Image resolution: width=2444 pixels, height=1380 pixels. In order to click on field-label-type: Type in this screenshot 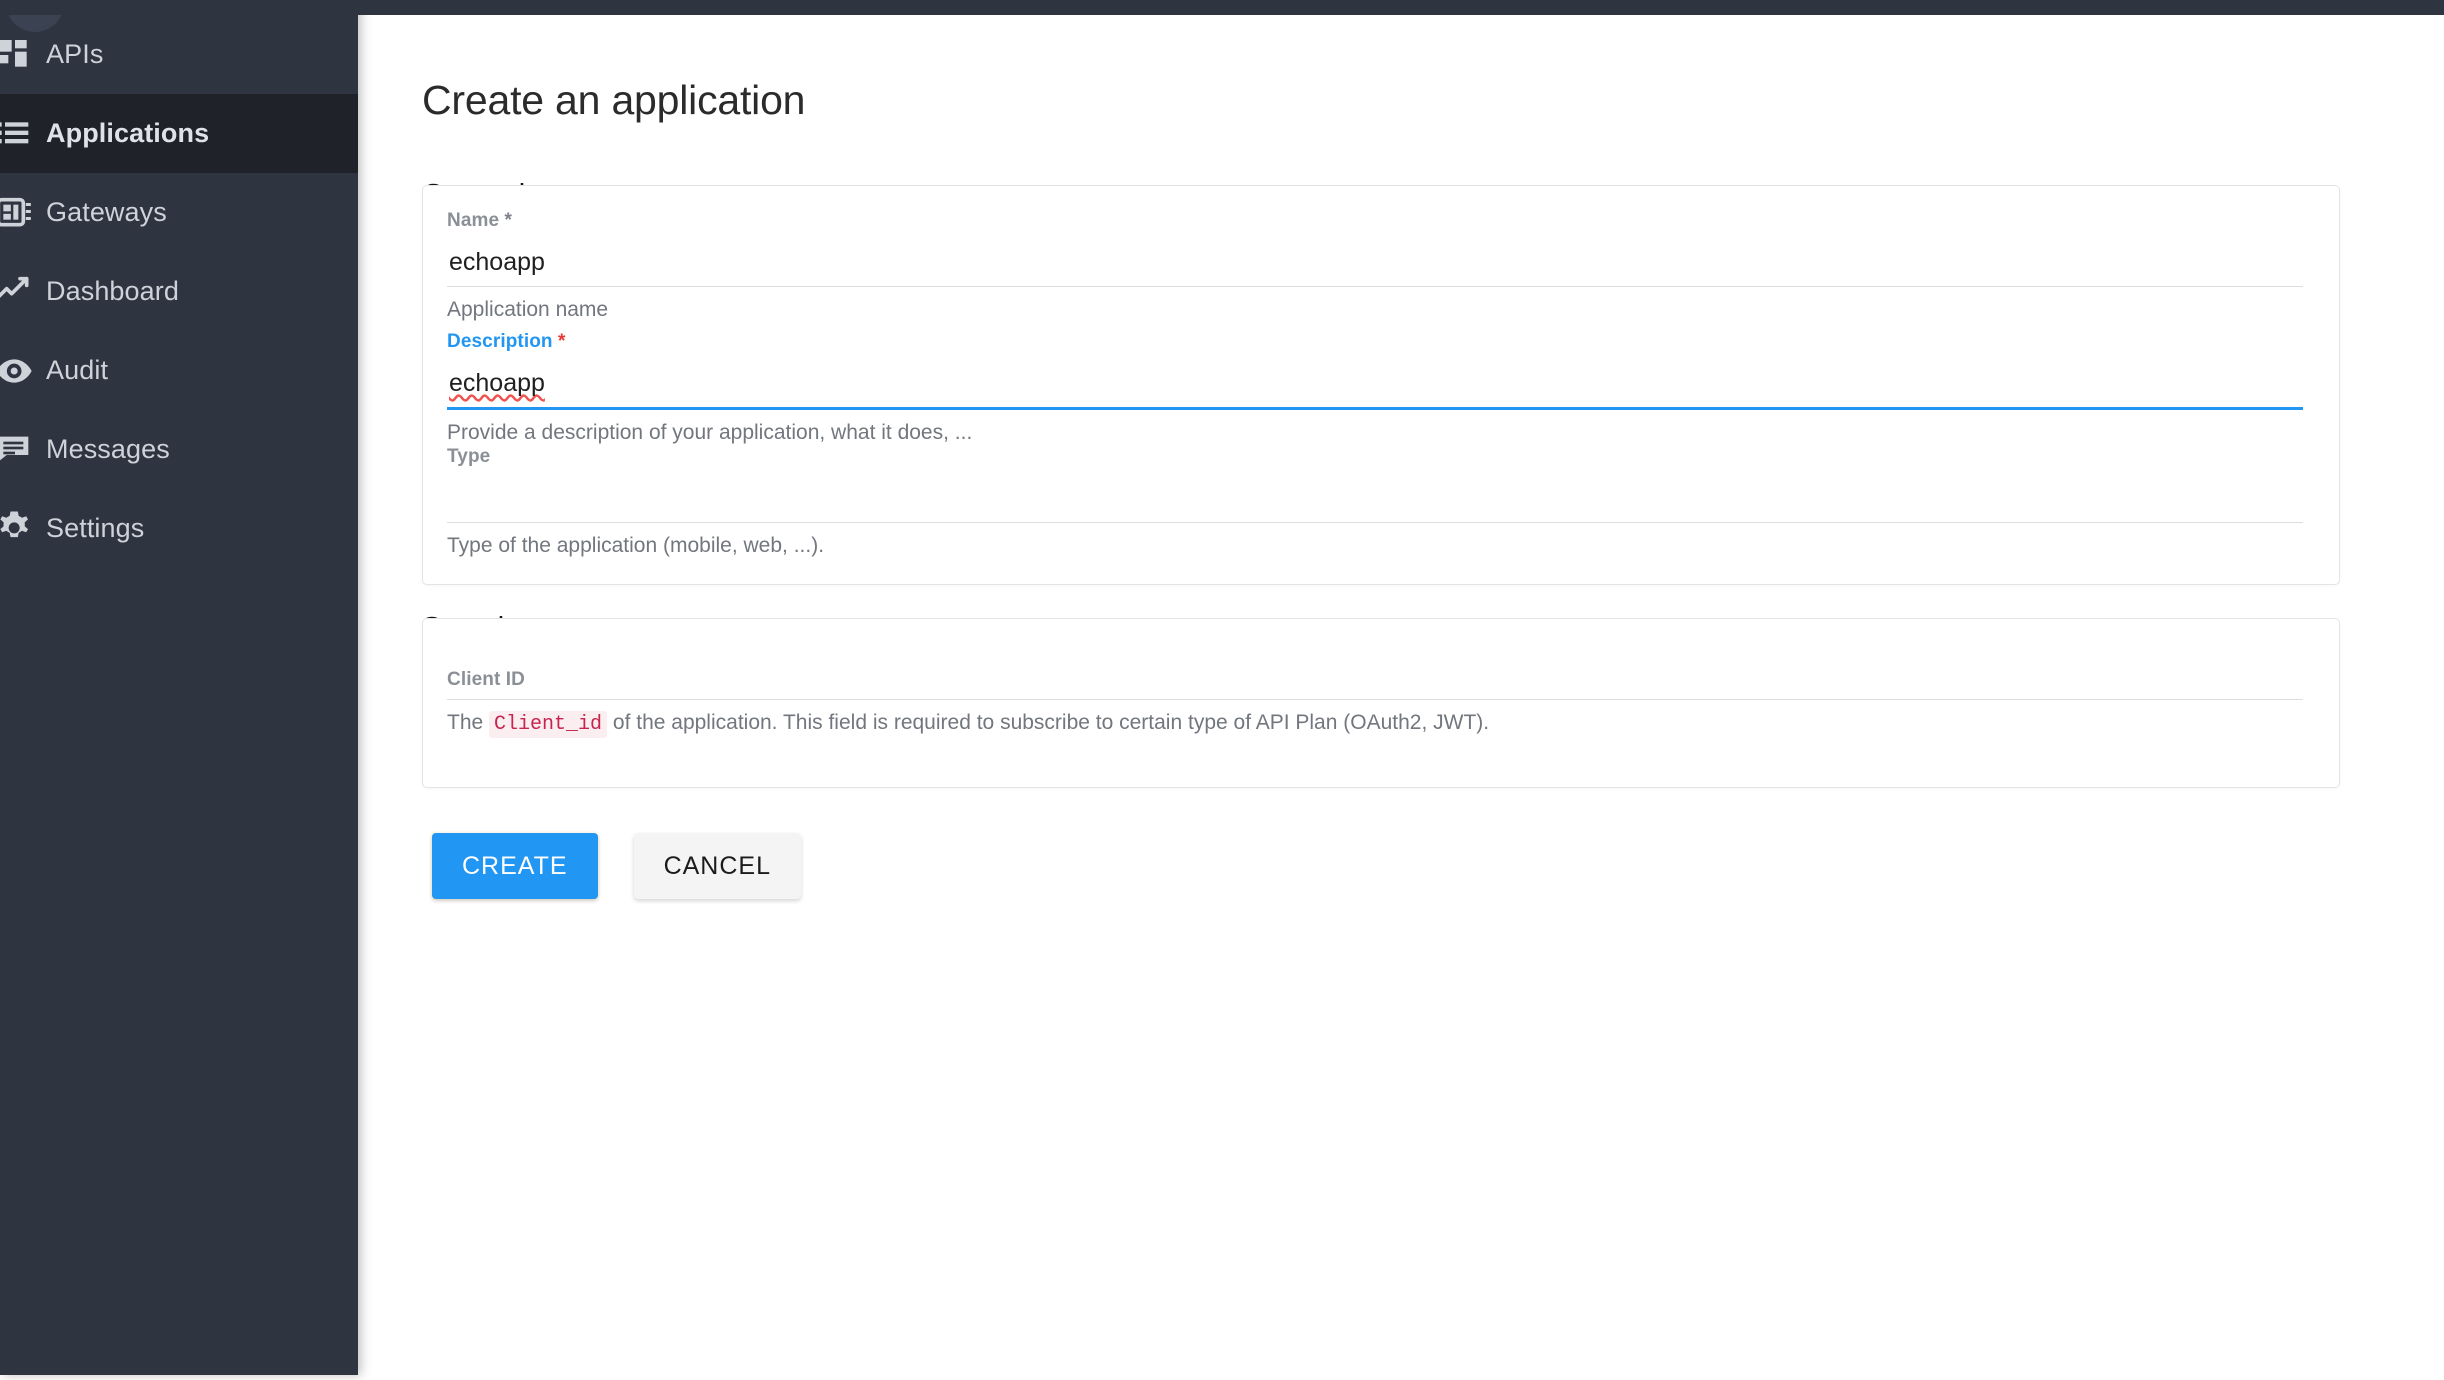, I will do `click(469, 456)`.